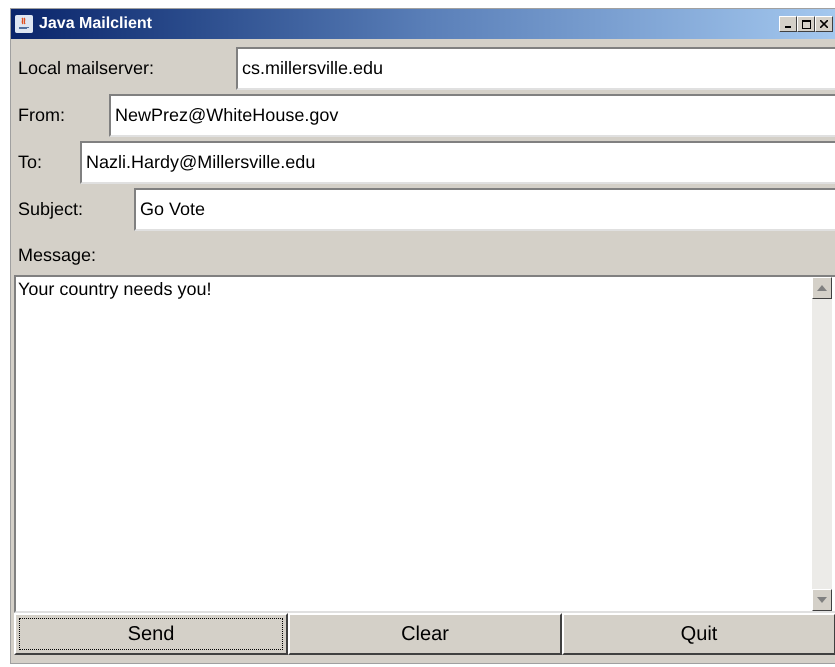  What do you see at coordinates (86, 68) in the screenshot?
I see `field-label: Local mailserver:` at bounding box center [86, 68].